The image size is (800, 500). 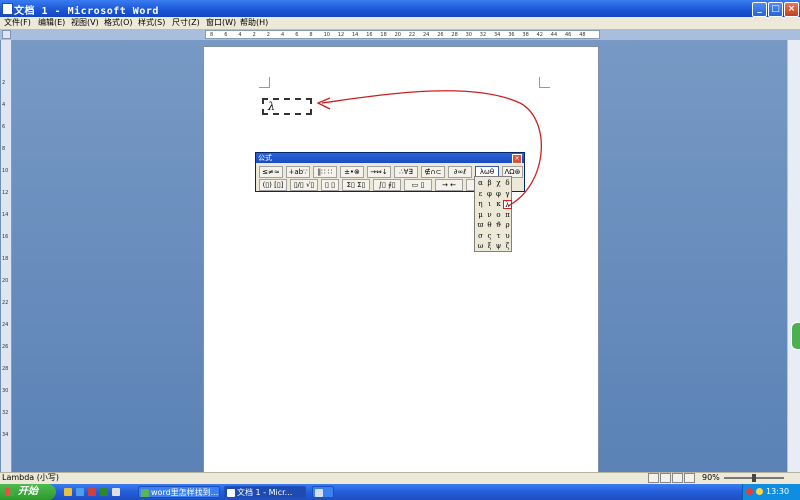 What do you see at coordinates (287, 106) in the screenshot?
I see `equation-edit-box: λ` at bounding box center [287, 106].